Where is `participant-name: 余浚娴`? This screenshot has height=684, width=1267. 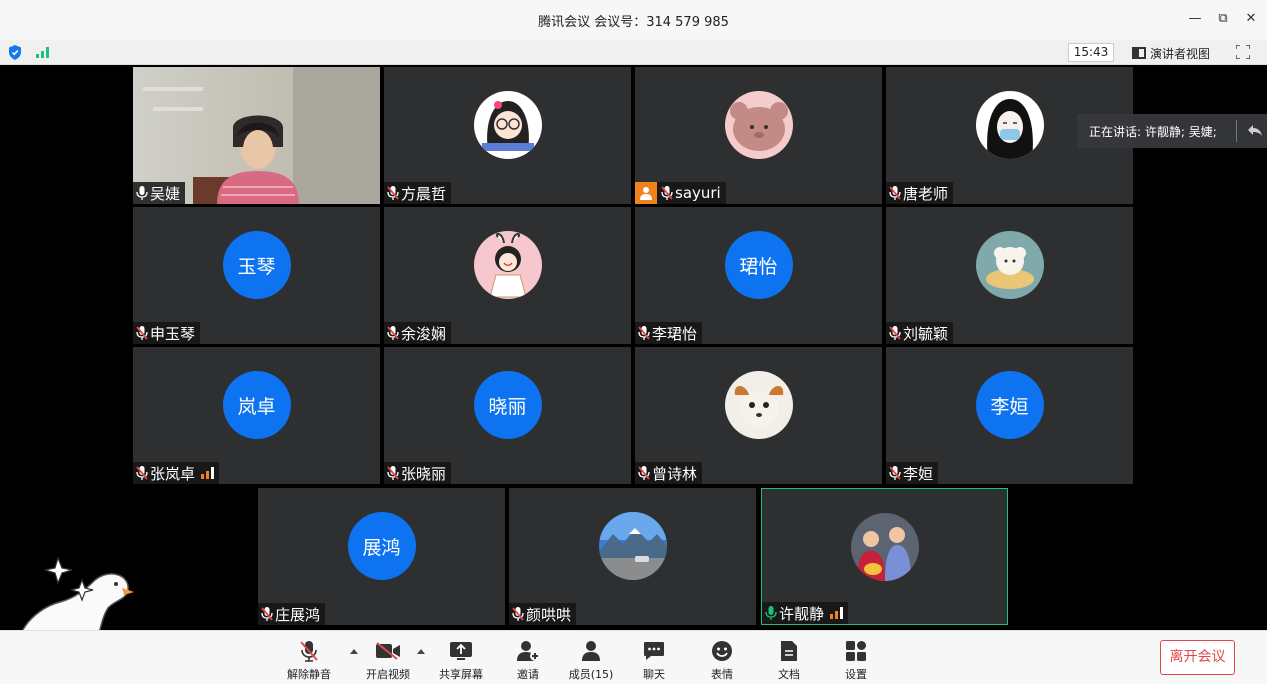
participant-name: 余浚娴 is located at coordinates (424, 333).